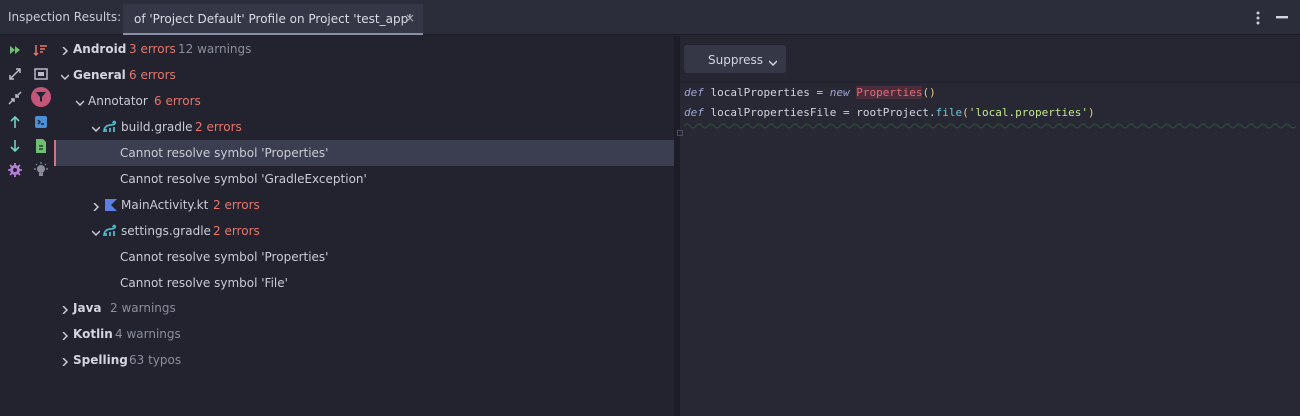  What do you see at coordinates (15, 122) in the screenshot?
I see `up-icon` at bounding box center [15, 122].